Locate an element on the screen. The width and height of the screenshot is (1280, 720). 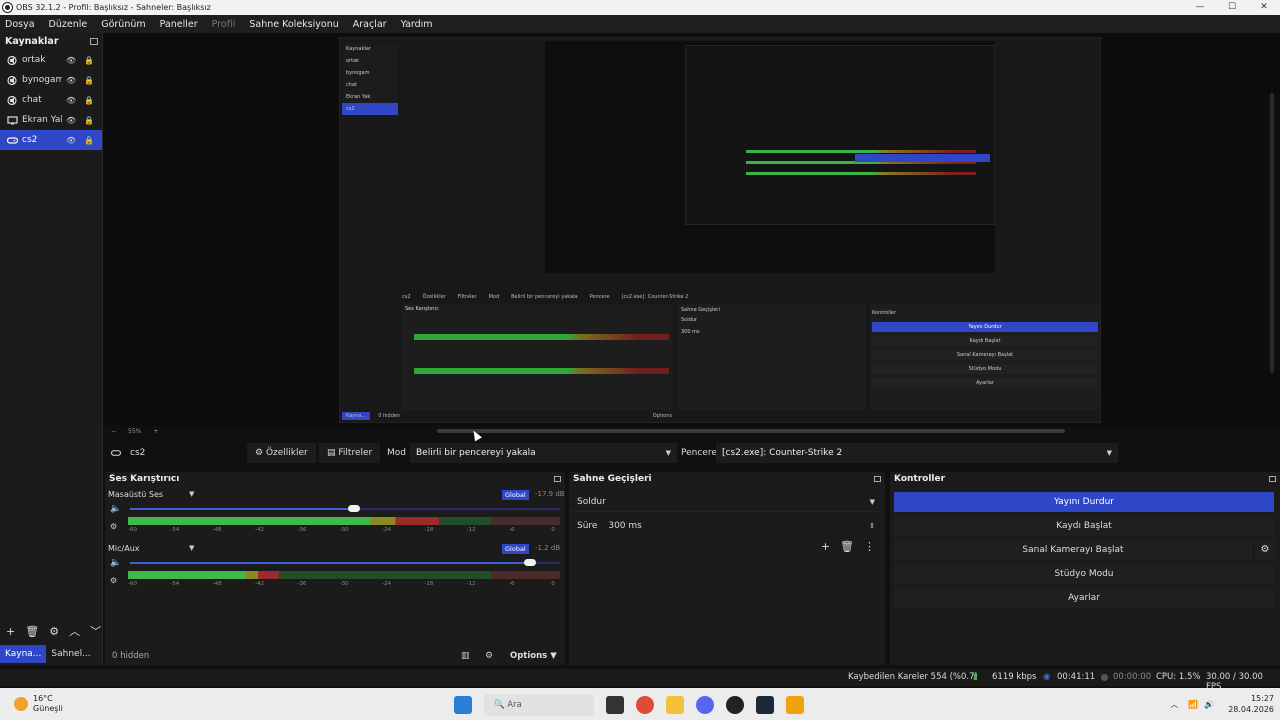
windows-start-icon is located at coordinates (463, 705).